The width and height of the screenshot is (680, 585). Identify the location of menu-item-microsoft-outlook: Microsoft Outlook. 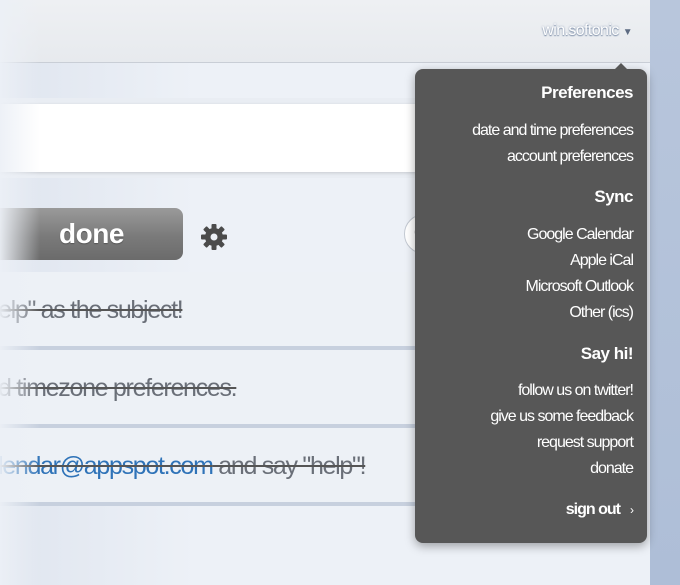
(580, 287).